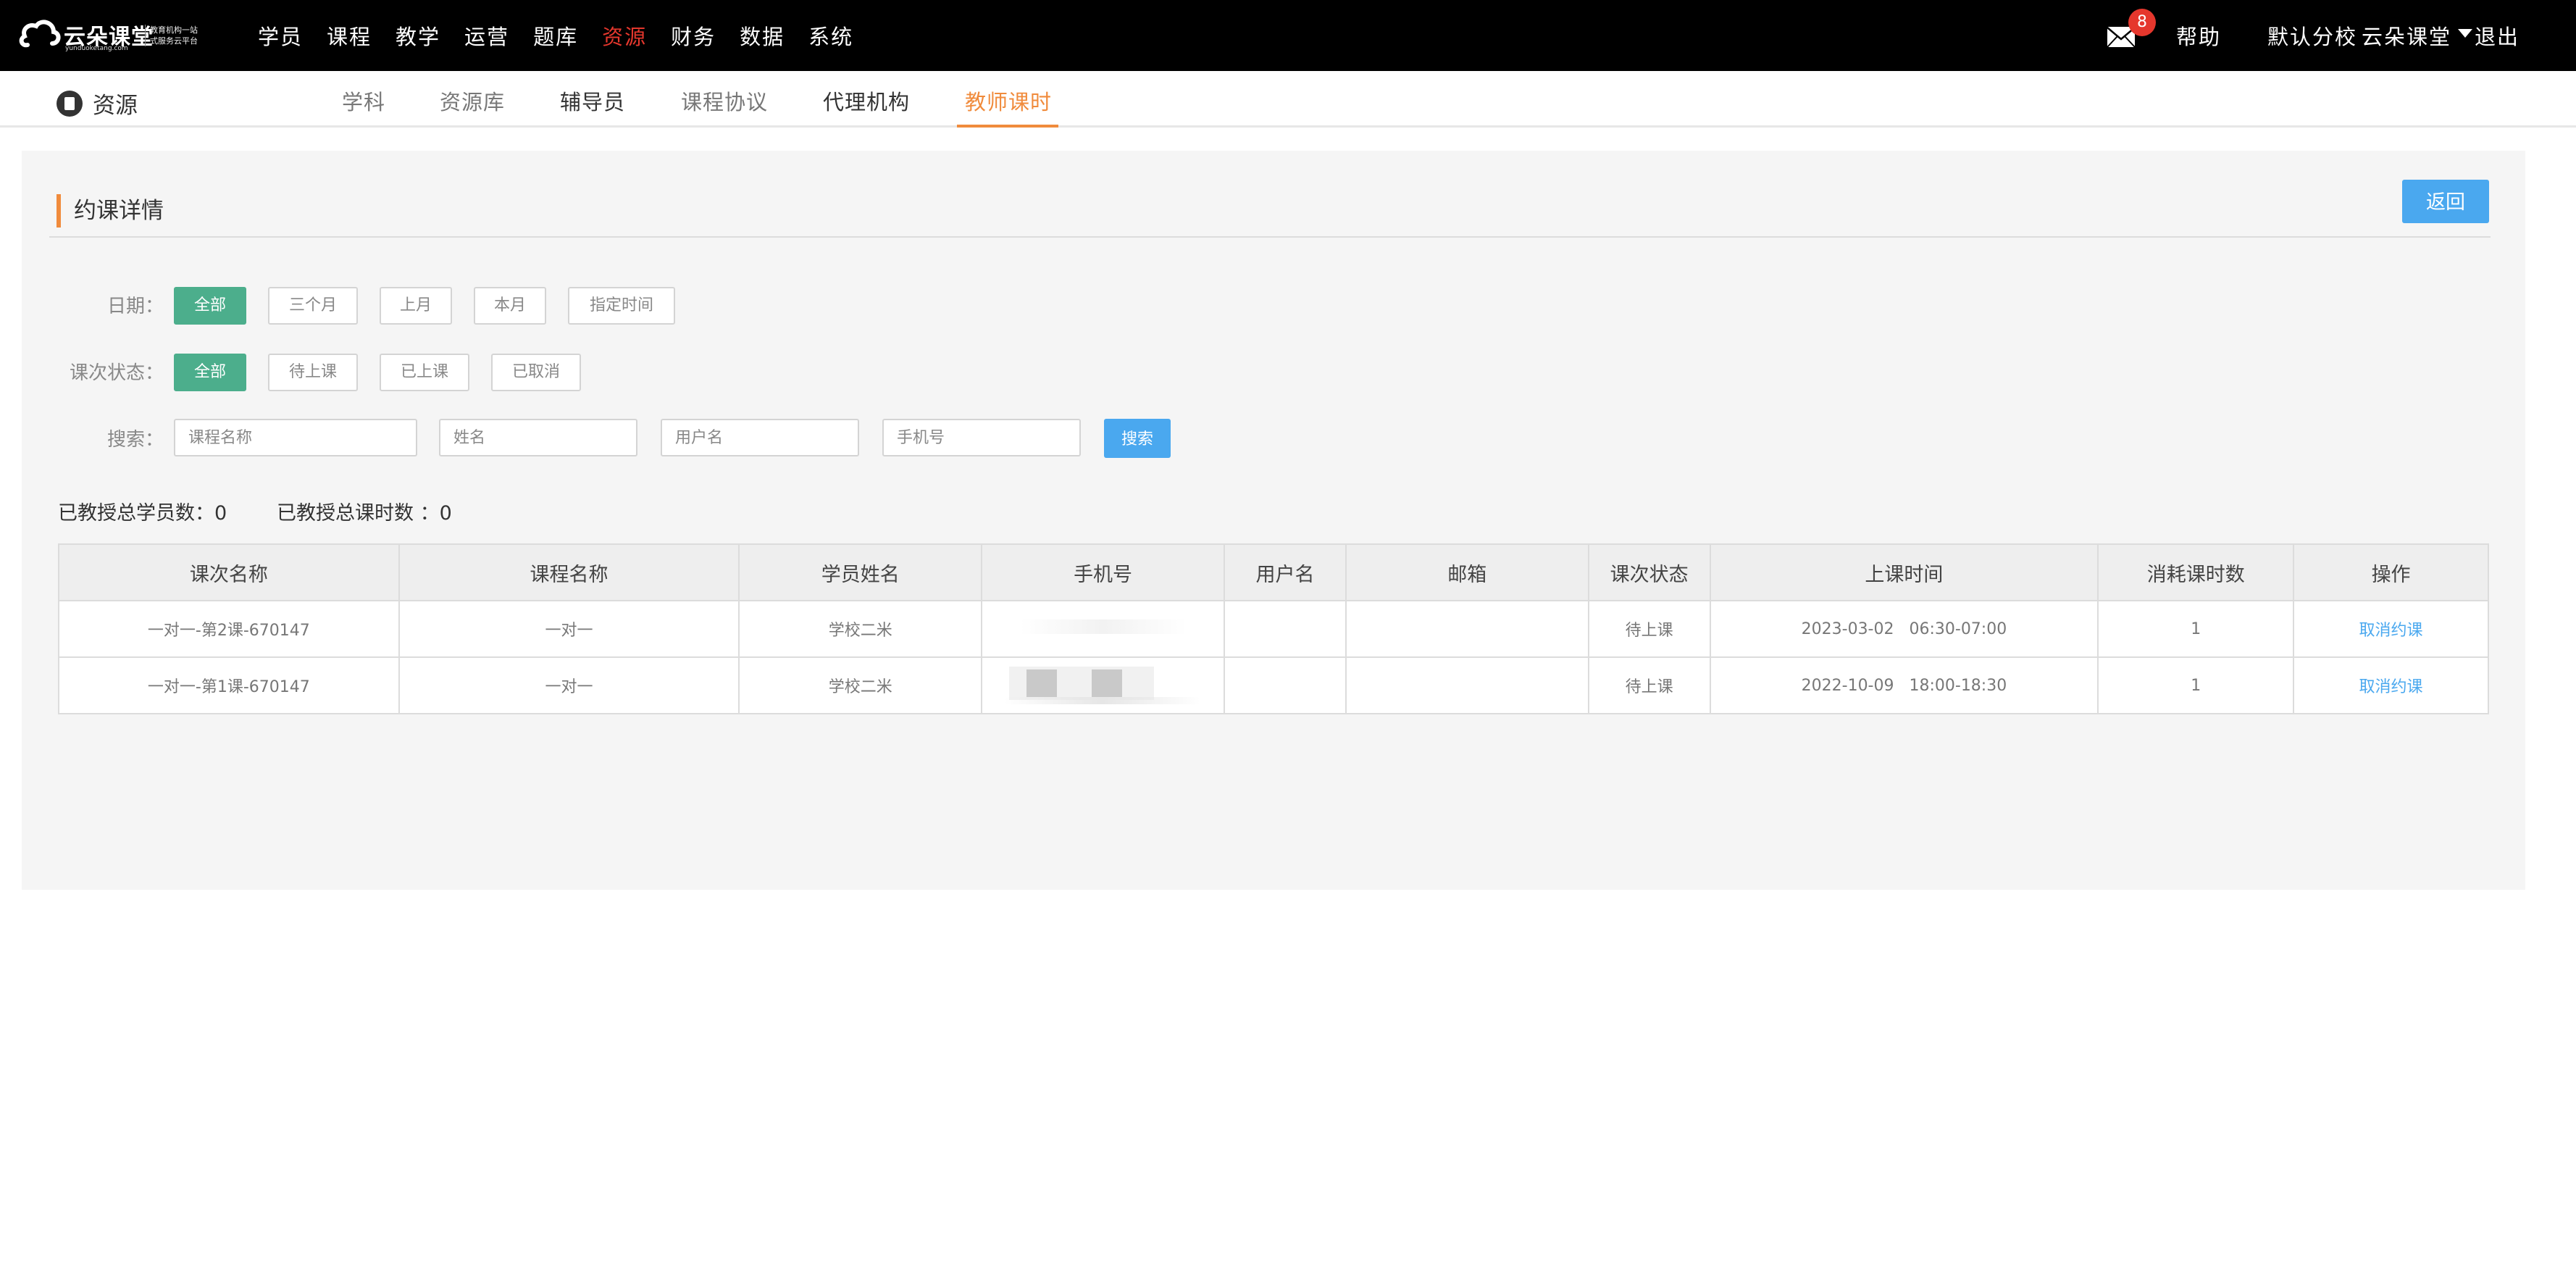 Image resolution: width=2576 pixels, height=1281 pixels. What do you see at coordinates (2445, 201) in the screenshot?
I see `back-button: 返回` at bounding box center [2445, 201].